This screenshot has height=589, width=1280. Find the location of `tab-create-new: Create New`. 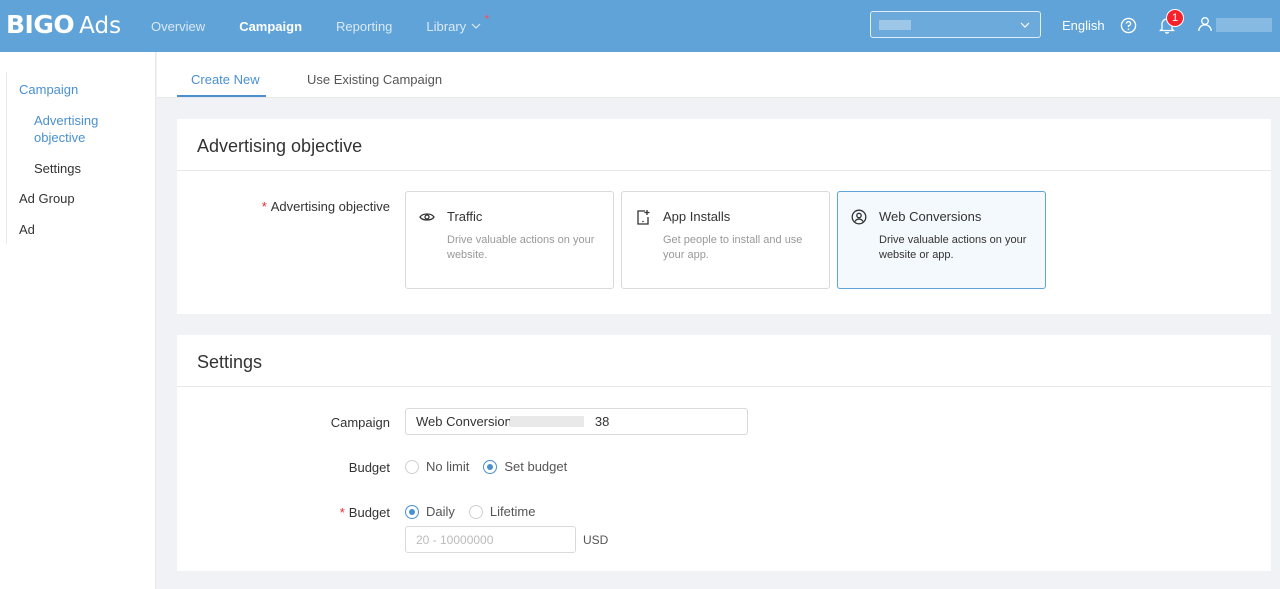

tab-create-new: Create New is located at coordinates (225, 79).